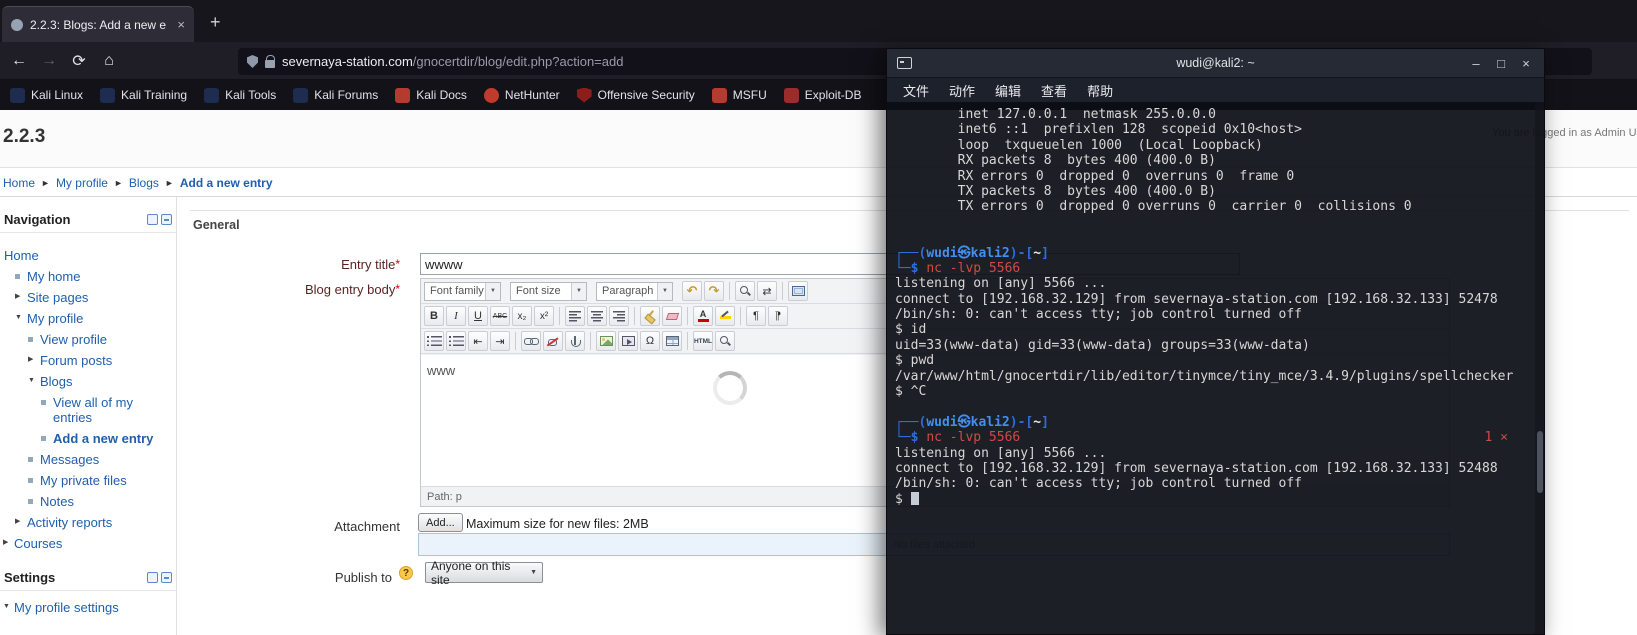  Describe the element at coordinates (553, 341) in the screenshot. I see `unlink-button` at that location.